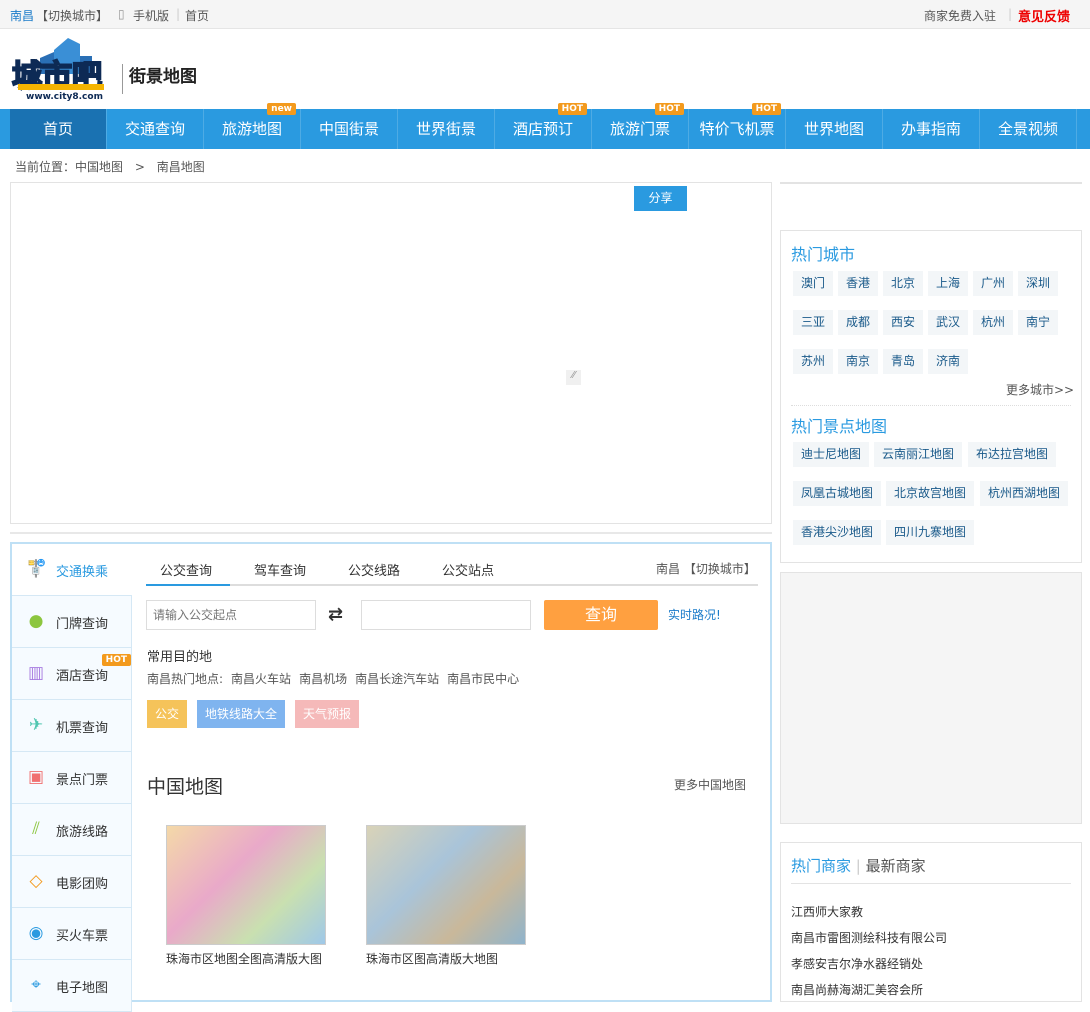  I want to click on merchant-join-link: 商家免费入驻, so click(960, 15).